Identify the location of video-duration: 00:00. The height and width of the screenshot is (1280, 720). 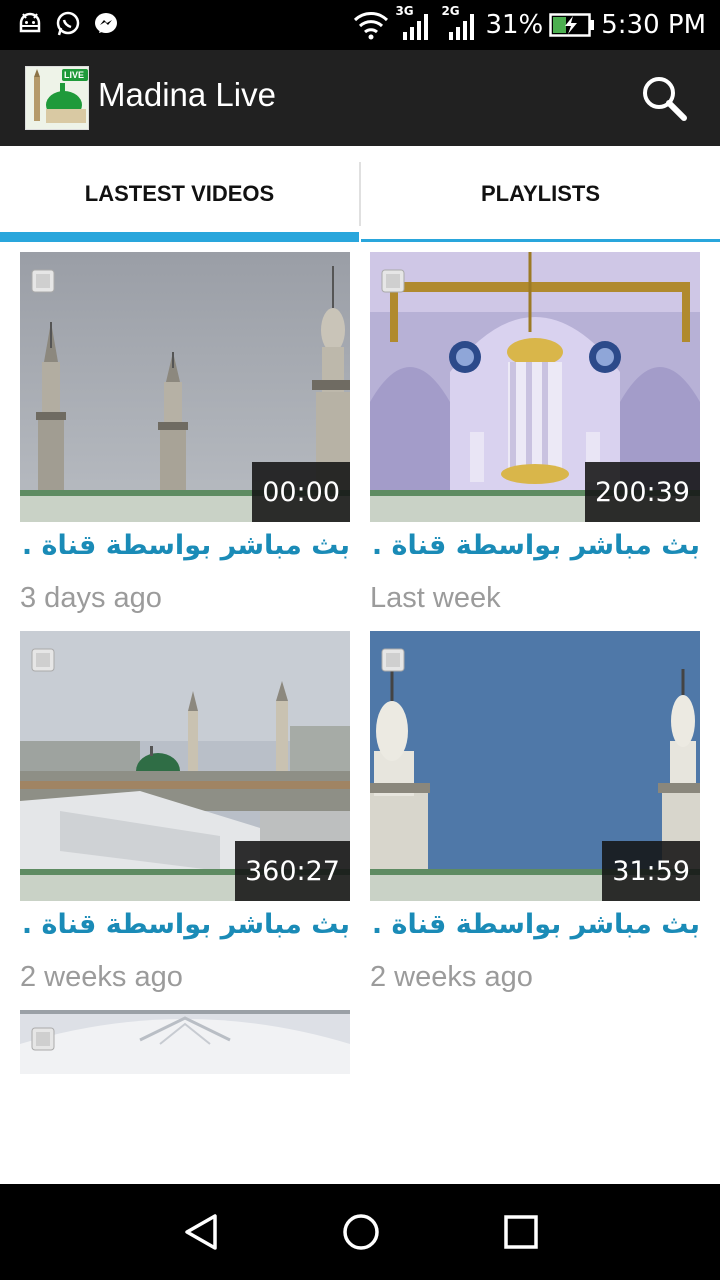
(301, 492).